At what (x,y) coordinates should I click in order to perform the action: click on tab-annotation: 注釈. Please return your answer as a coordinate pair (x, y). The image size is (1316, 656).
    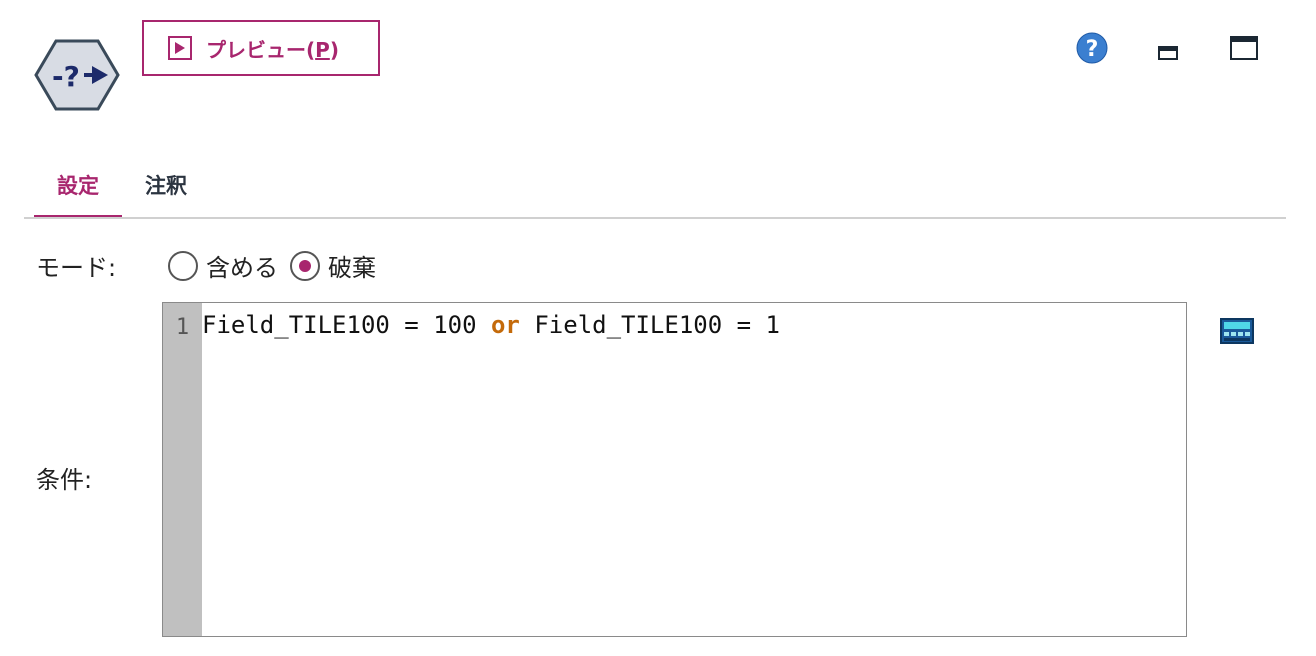
    Looking at the image, I should click on (166, 184).